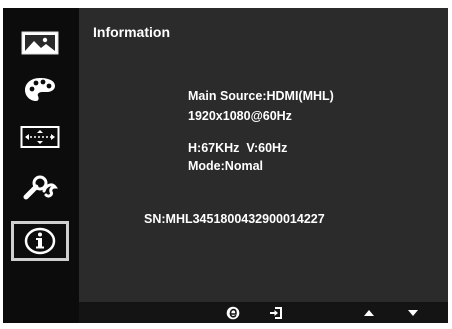 The height and width of the screenshot is (329, 452). What do you see at coordinates (131, 32) in the screenshot?
I see `page-title: Information` at bounding box center [131, 32].